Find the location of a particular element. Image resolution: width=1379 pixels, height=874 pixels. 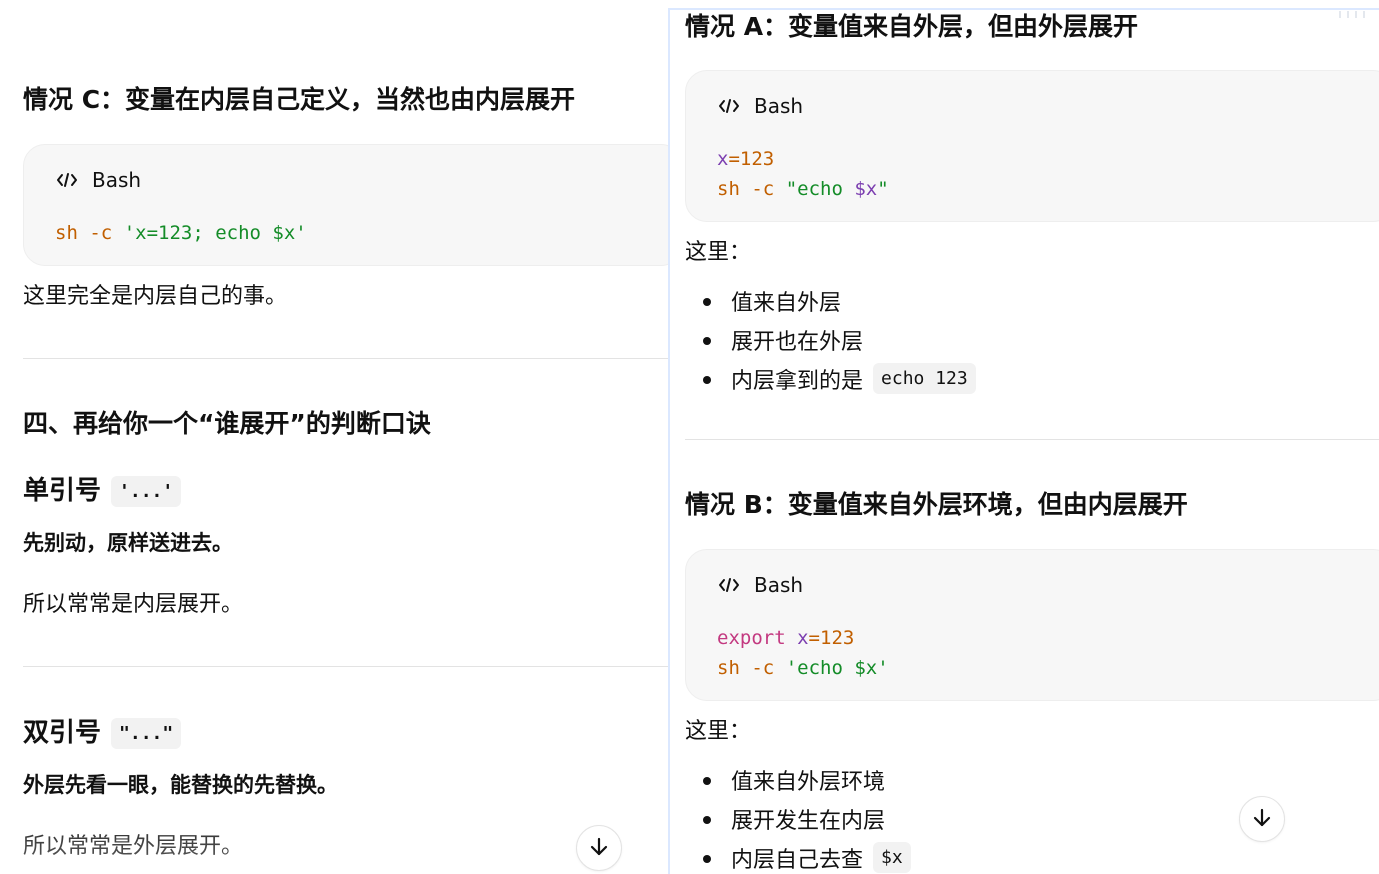

double-quote-result: 所以常常是外层展开。 is located at coordinates (133, 846).